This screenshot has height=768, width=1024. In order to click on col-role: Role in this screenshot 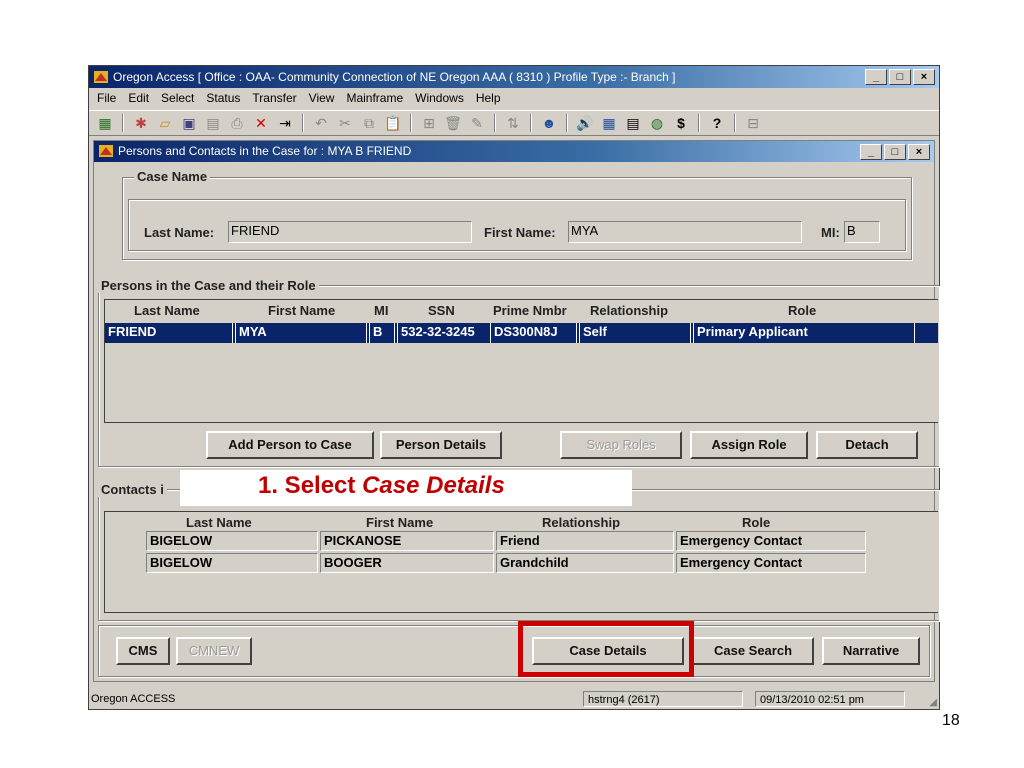, I will do `click(802, 310)`.